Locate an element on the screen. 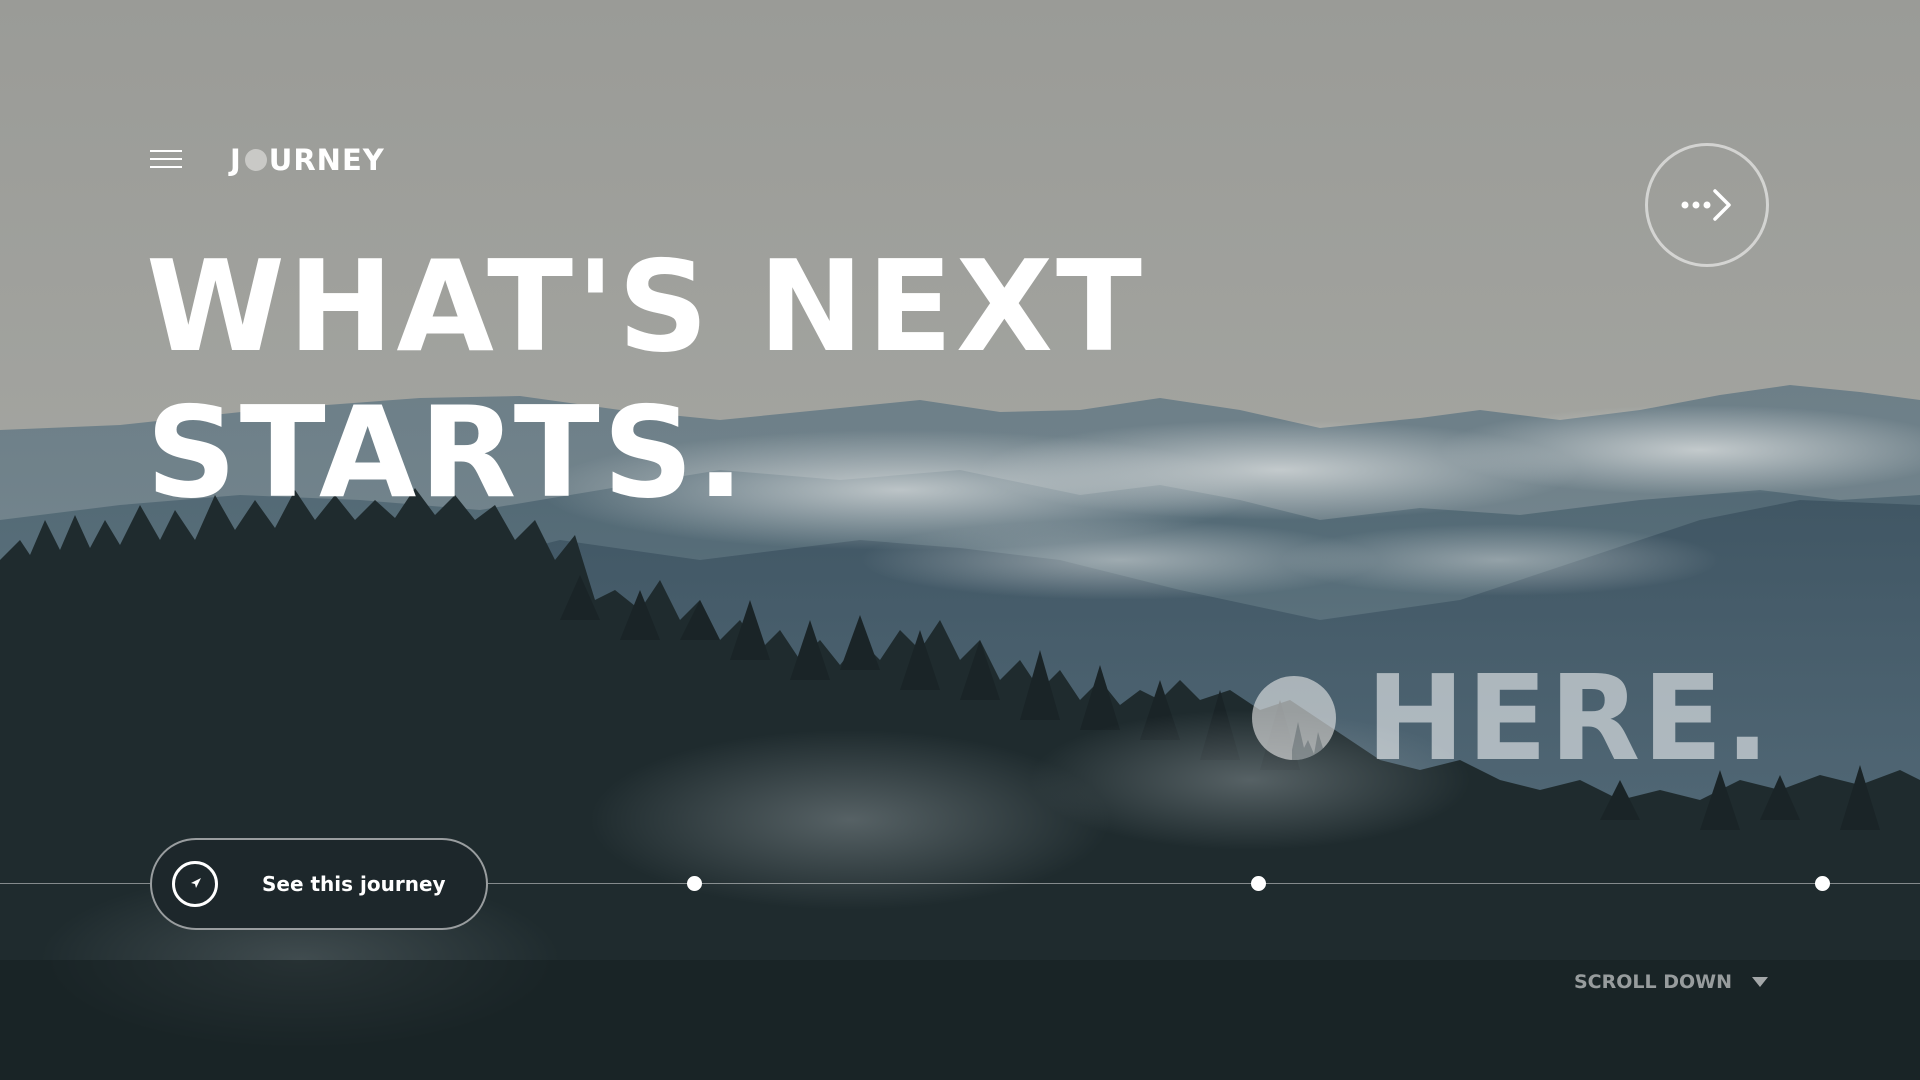 This screenshot has height=1080, width=1920. logo: J URNEY is located at coordinates (307, 160).